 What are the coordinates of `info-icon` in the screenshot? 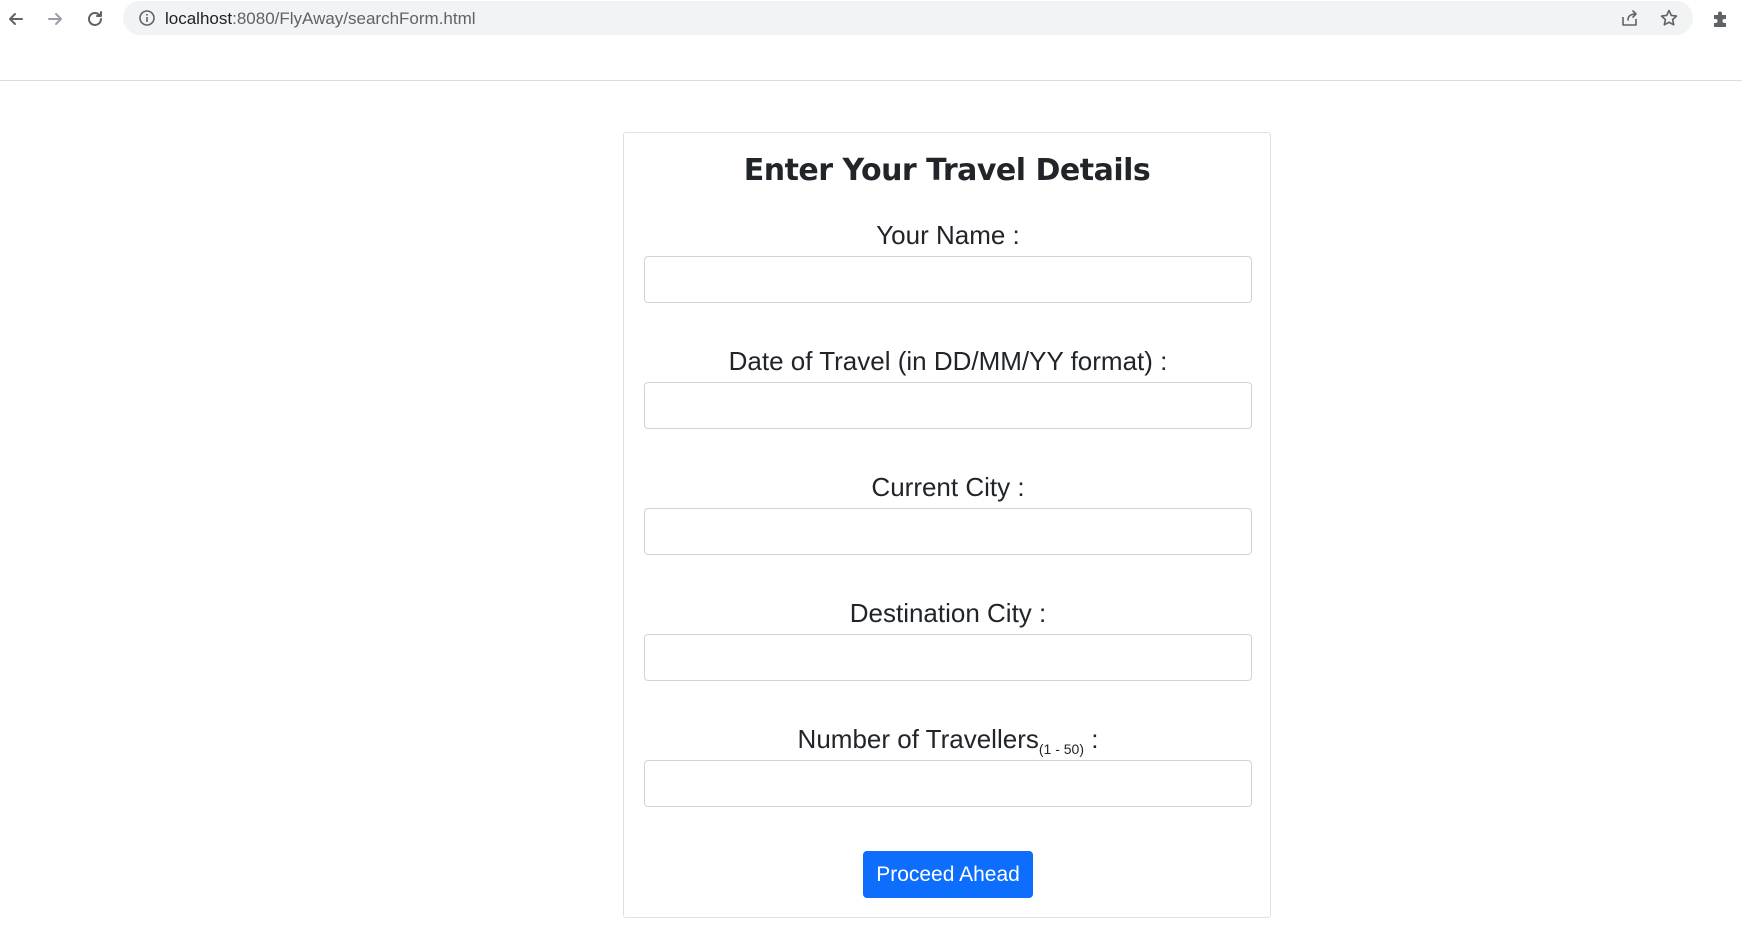 It's located at (147, 18).